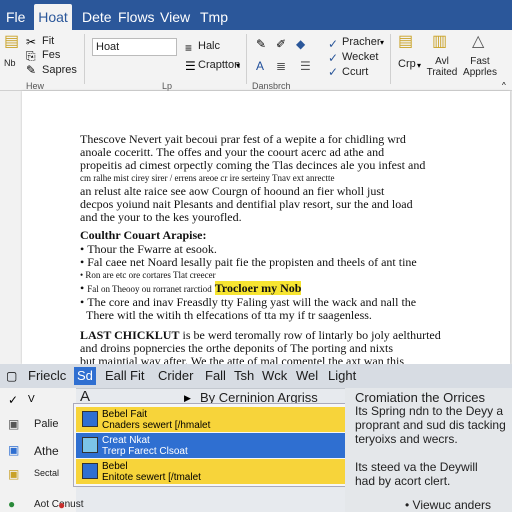  What do you see at coordinates (333, 72) in the screenshot?
I see `style-icon-3: ✓` at bounding box center [333, 72].